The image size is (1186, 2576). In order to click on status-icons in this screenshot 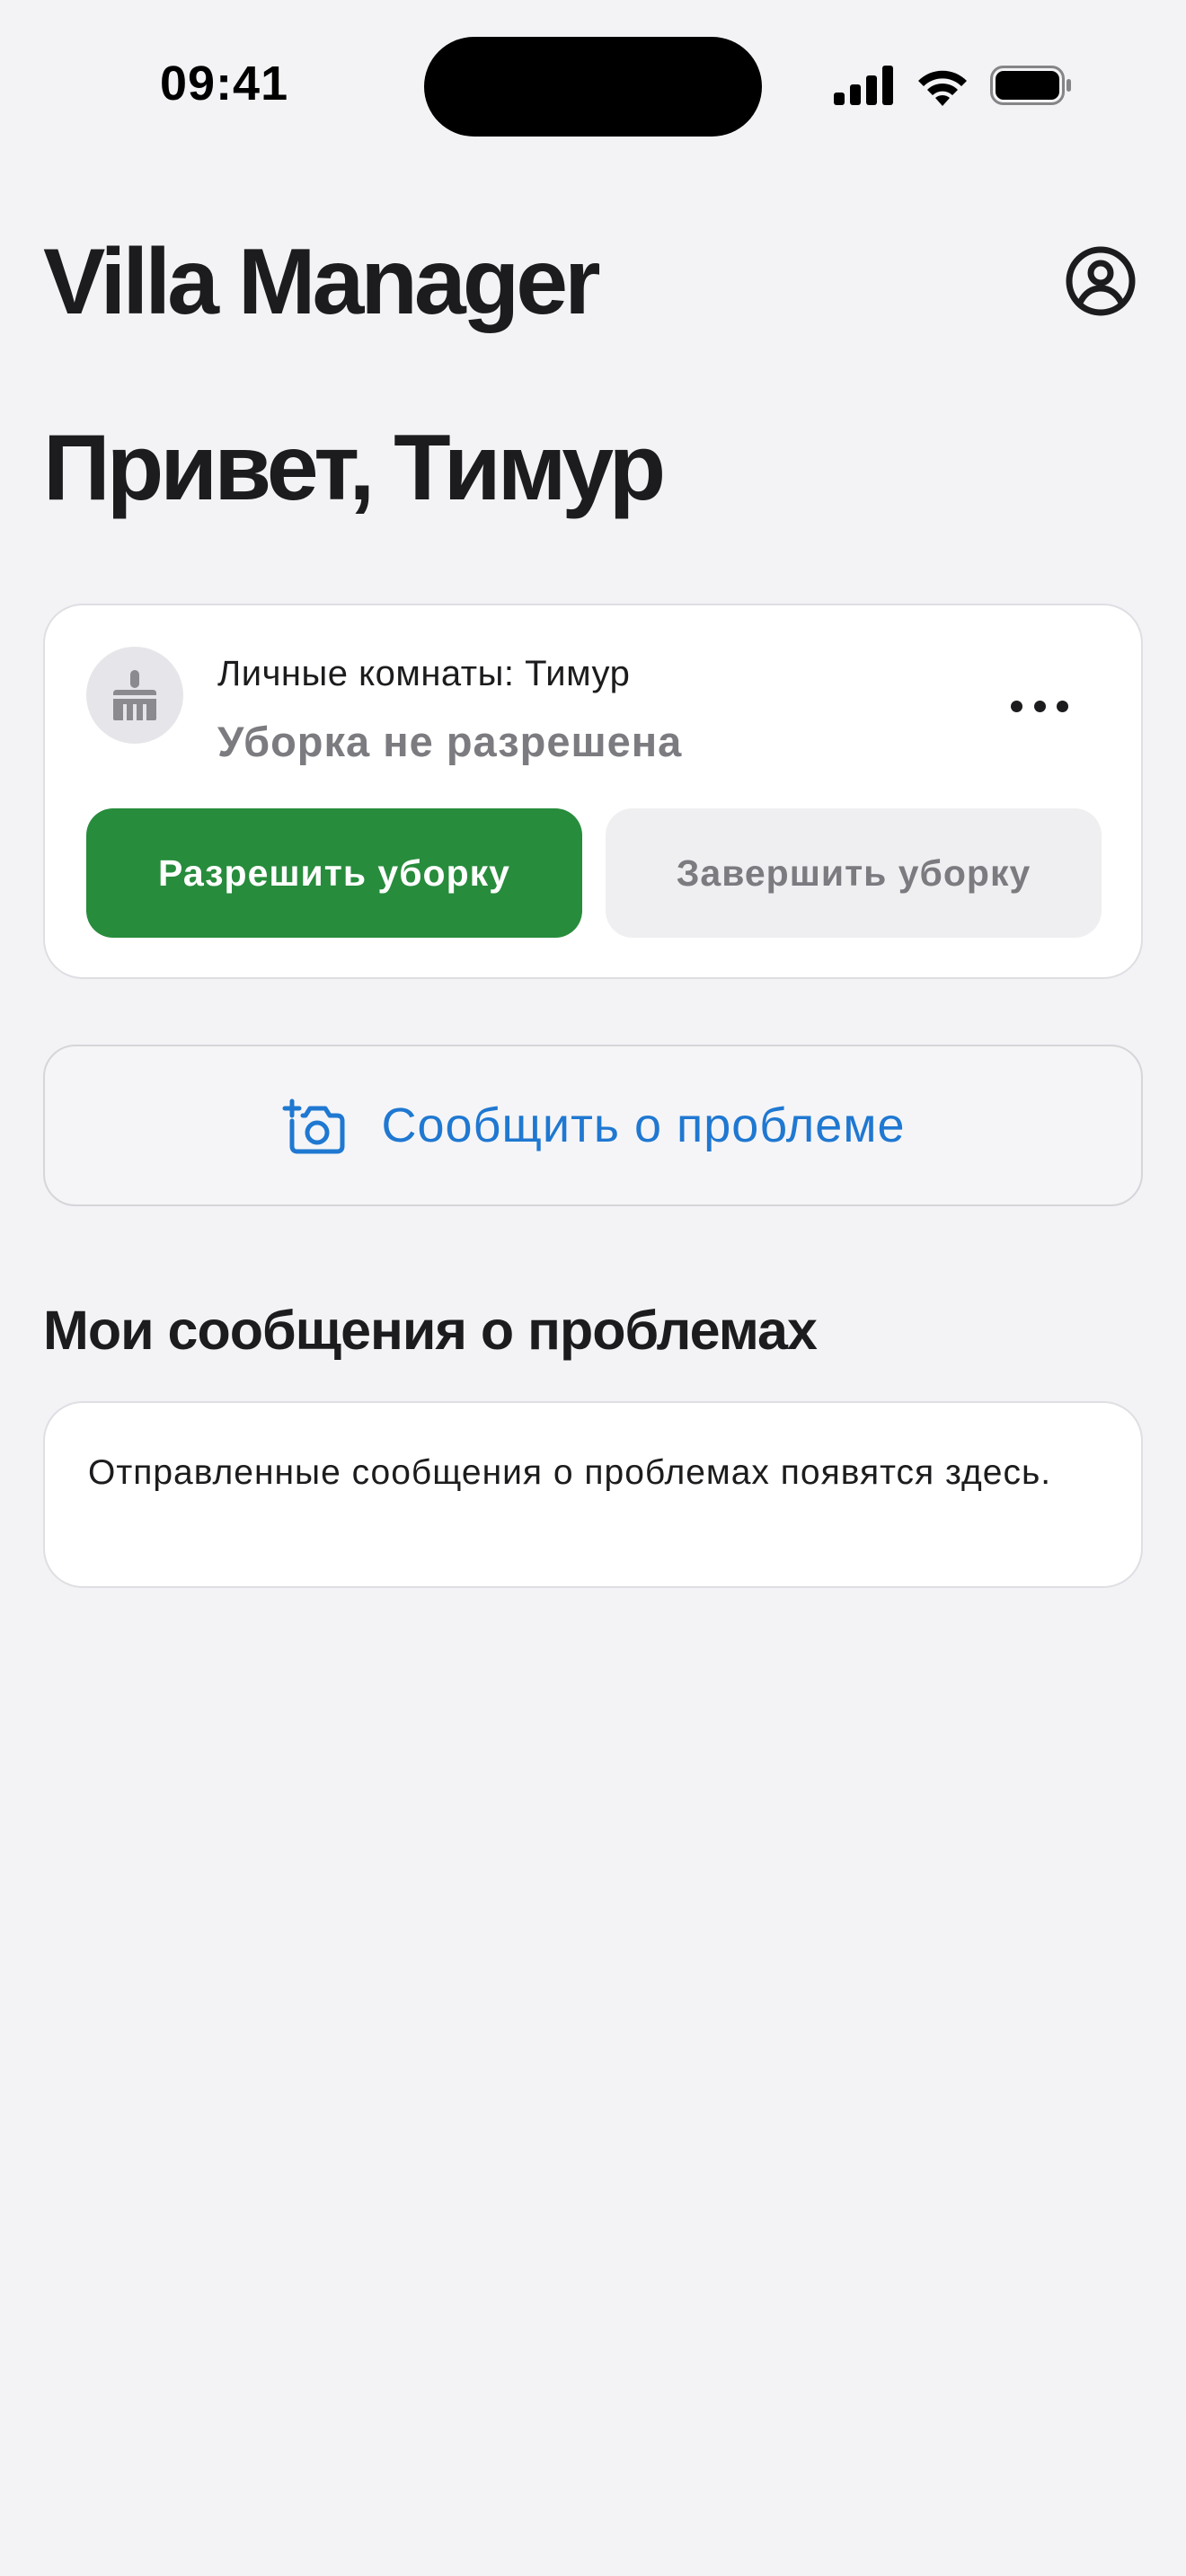, I will do `click(953, 85)`.